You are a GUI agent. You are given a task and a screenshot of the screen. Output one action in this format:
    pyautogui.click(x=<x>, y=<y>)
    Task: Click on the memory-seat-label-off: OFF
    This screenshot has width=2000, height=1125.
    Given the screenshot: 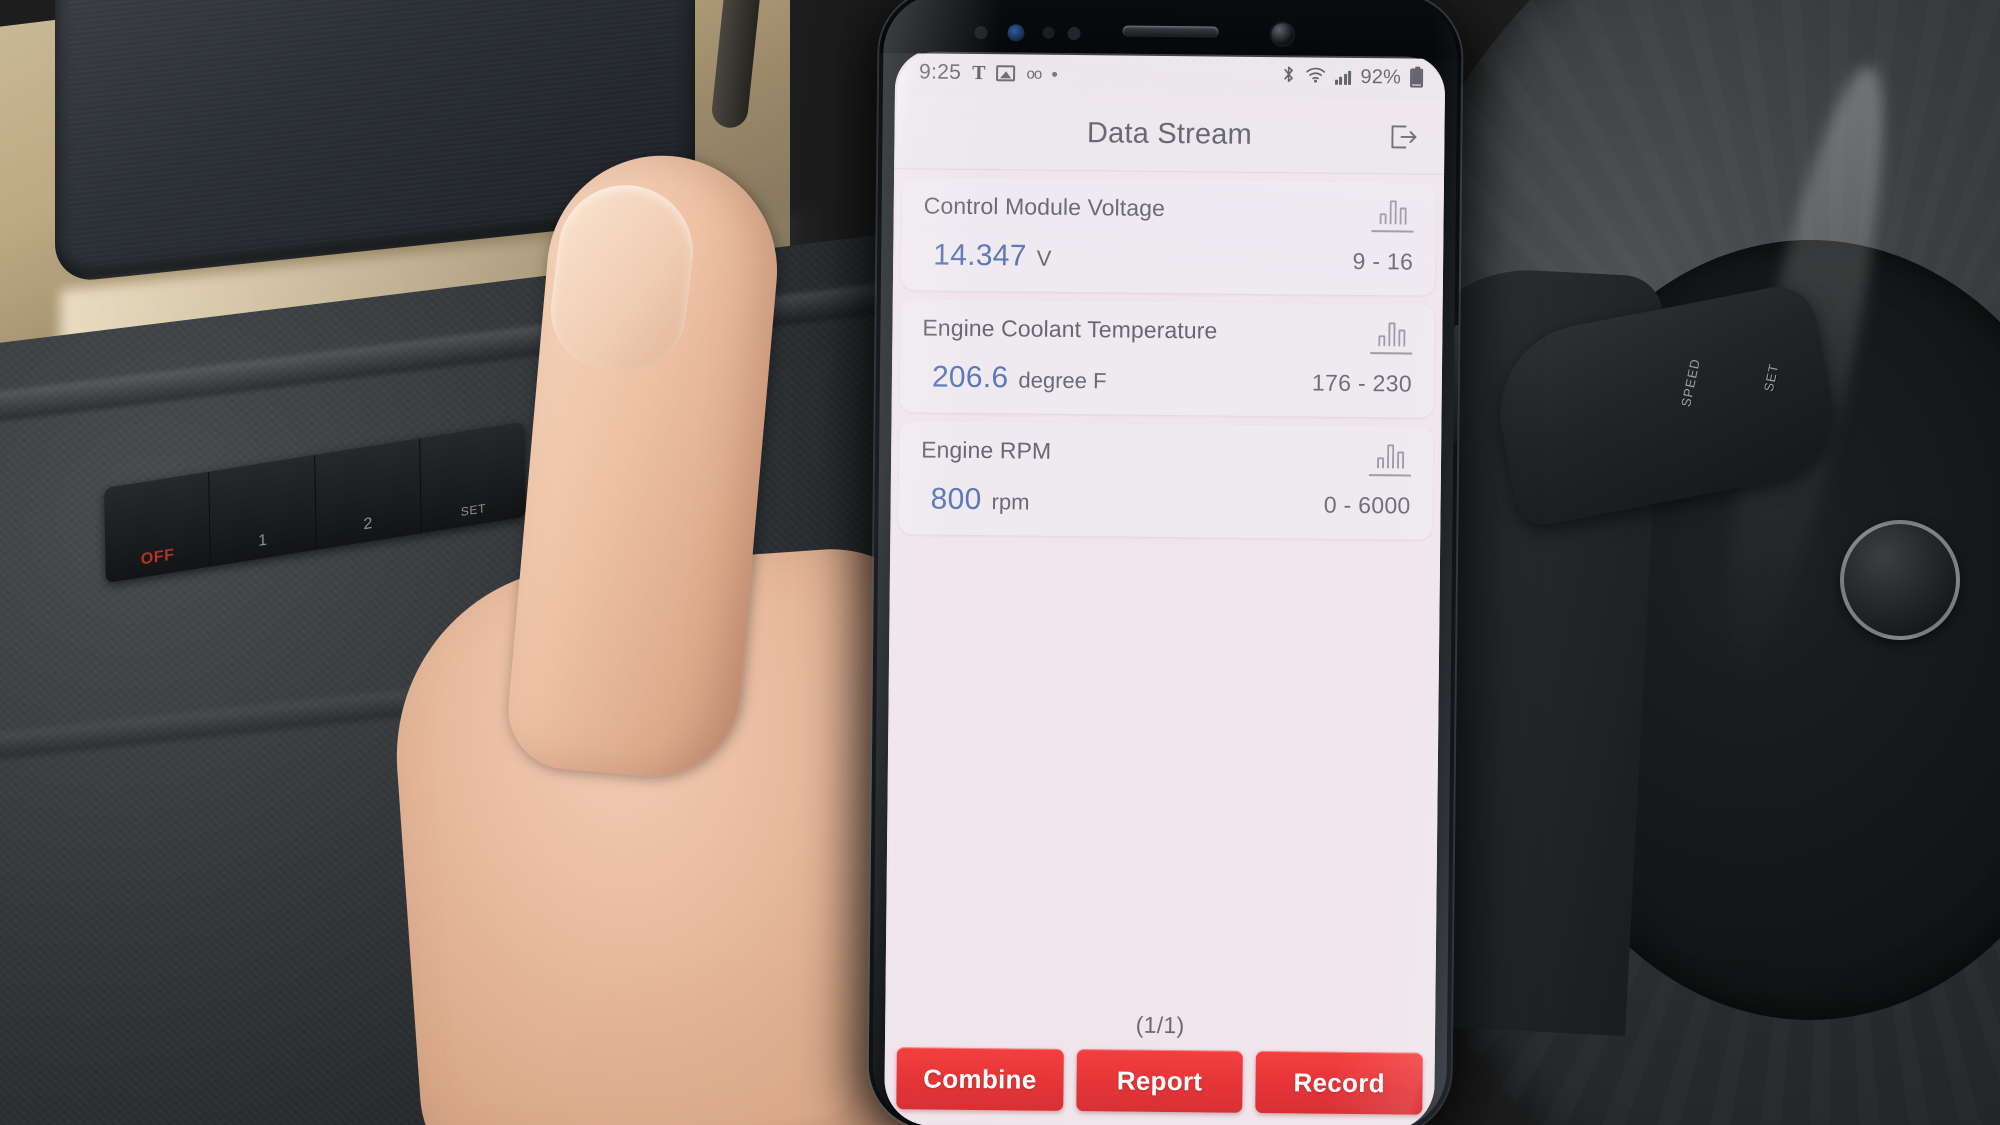 What is the action you would take?
    pyautogui.click(x=157, y=557)
    